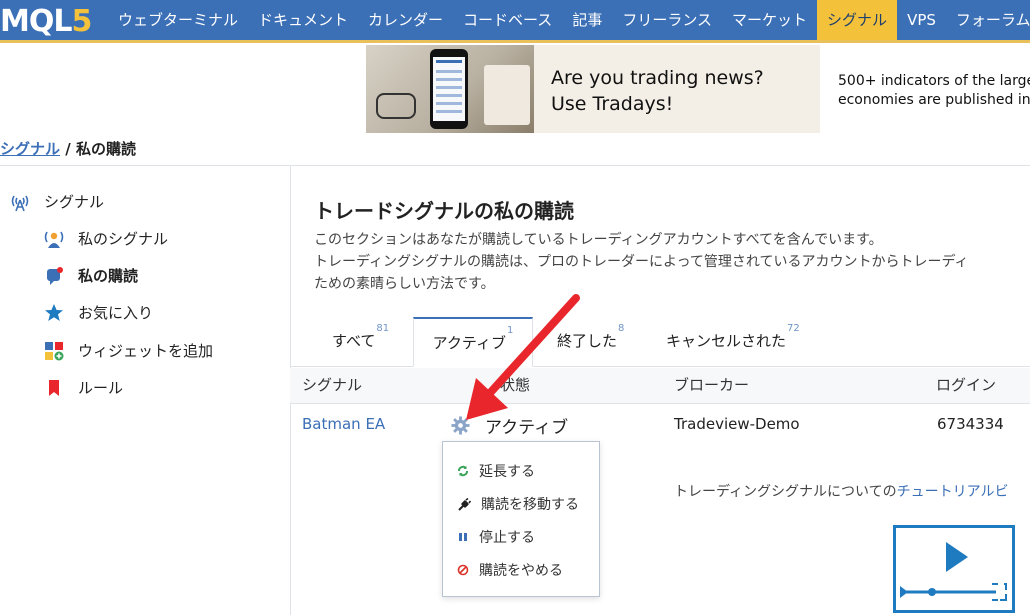  I want to click on tutorial-video-thumbnail, so click(954, 569).